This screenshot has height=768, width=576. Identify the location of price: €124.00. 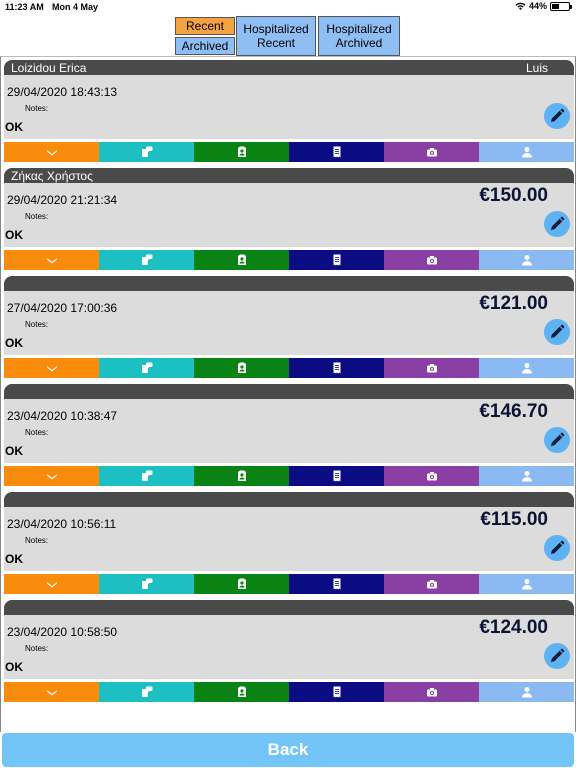
(513, 627).